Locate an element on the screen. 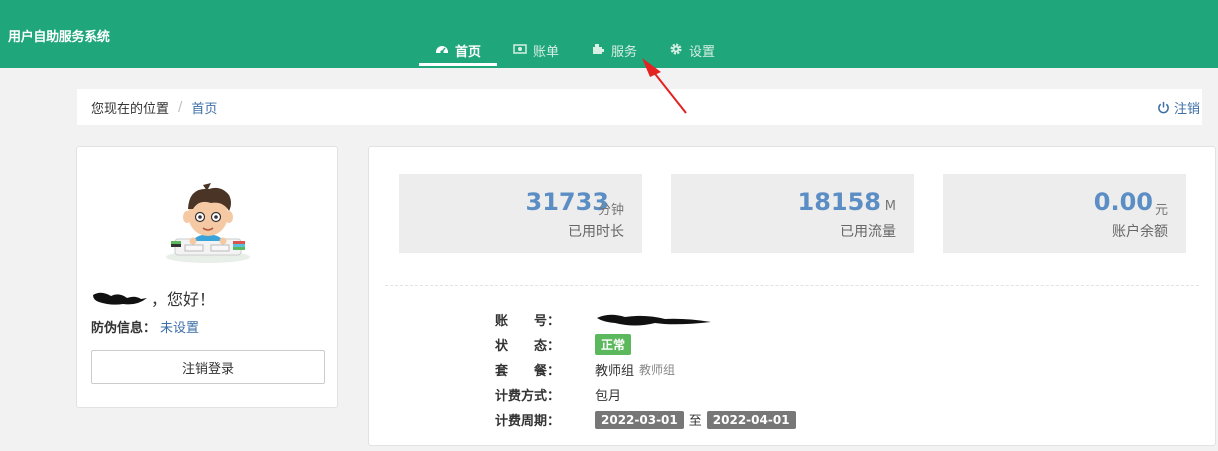 Image resolution: width=1218 pixels, height=451 pixels. puzzle-icon is located at coordinates (599, 49).